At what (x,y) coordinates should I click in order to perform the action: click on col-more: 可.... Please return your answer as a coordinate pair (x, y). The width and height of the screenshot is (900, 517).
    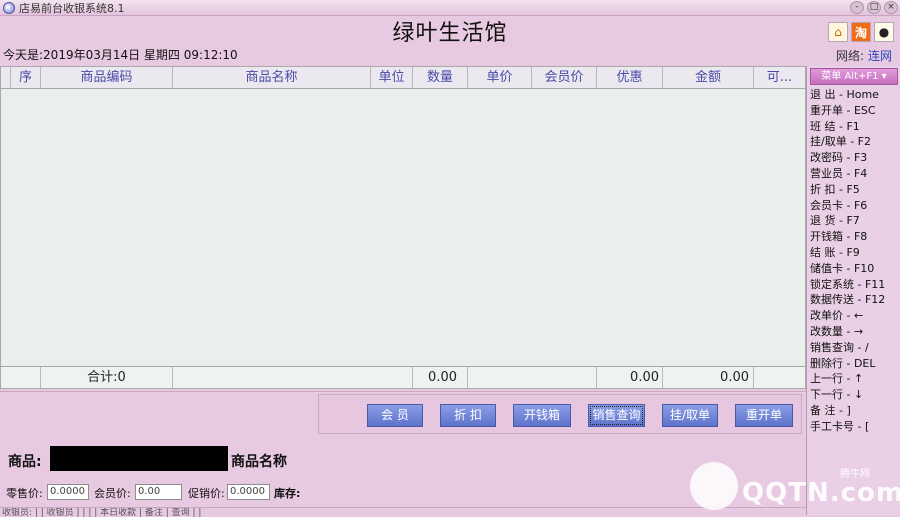
    Looking at the image, I should click on (779, 77).